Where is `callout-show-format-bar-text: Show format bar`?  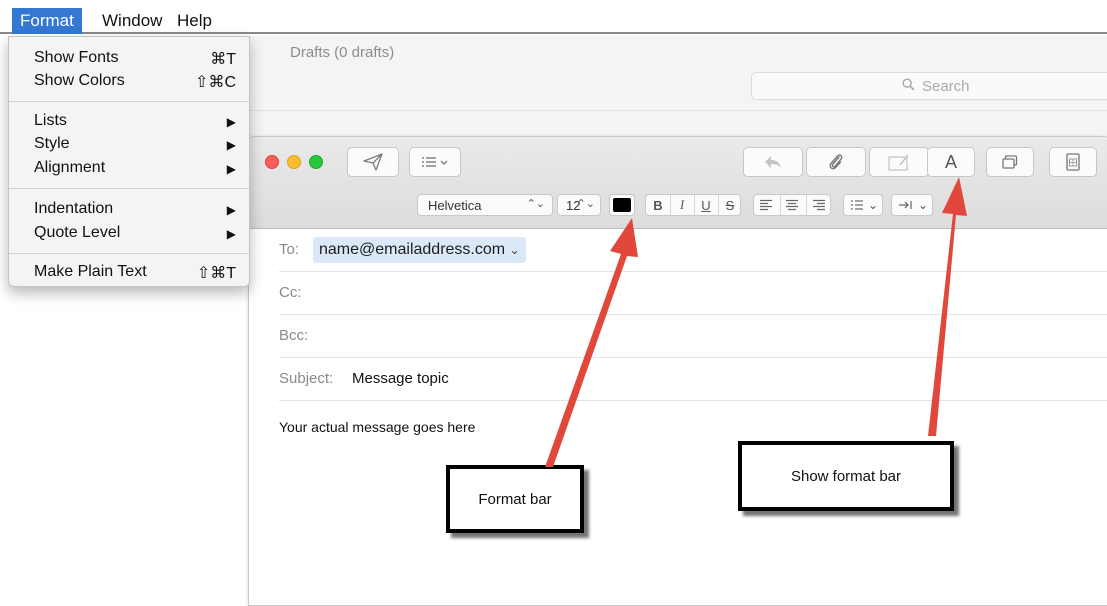
callout-show-format-bar-text: Show format bar is located at coordinates (846, 476).